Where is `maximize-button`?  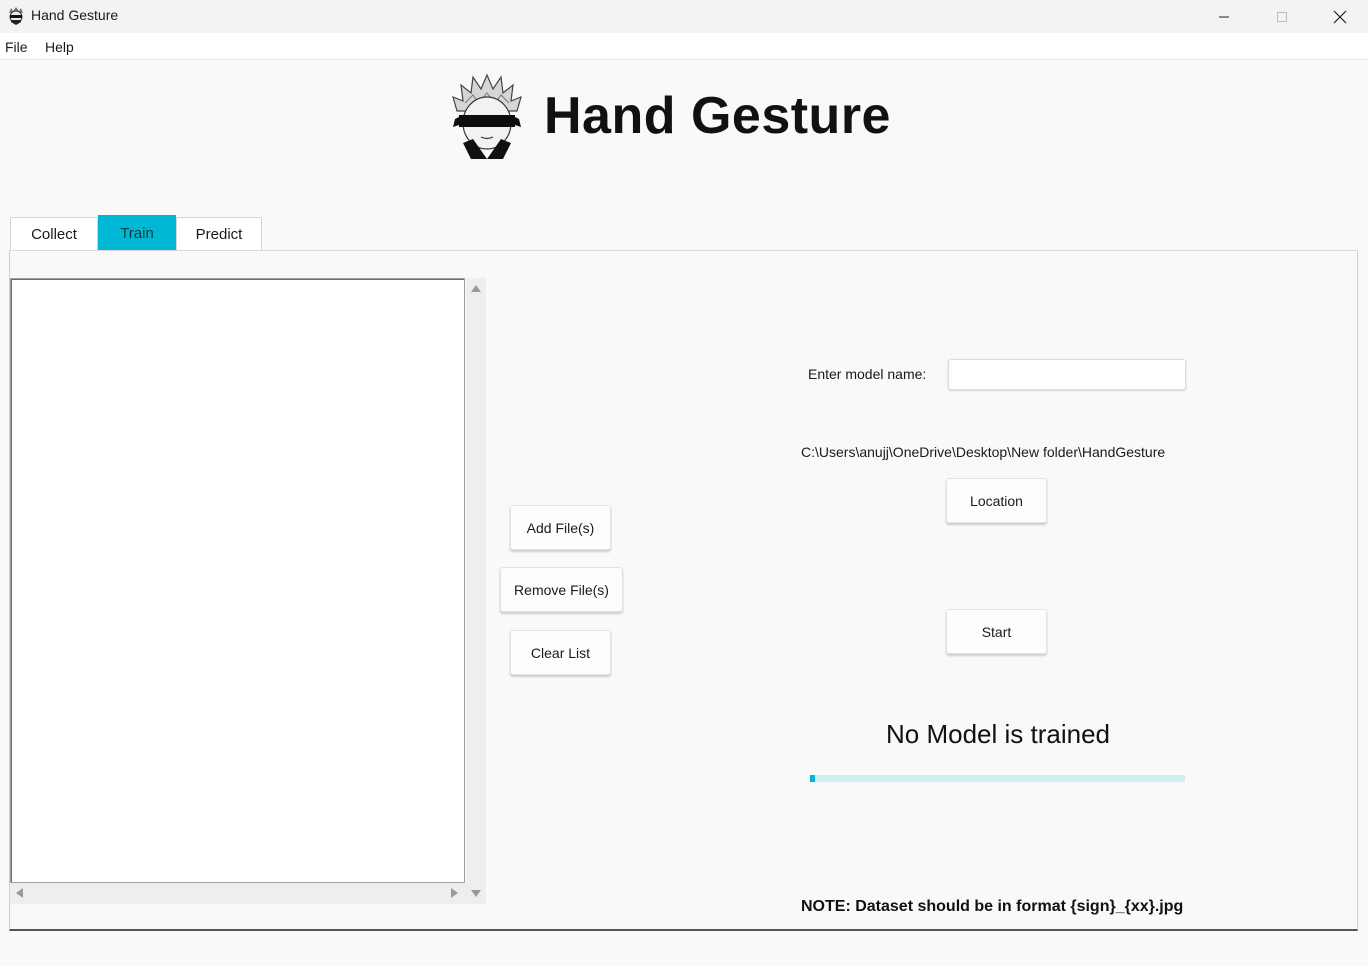 maximize-button is located at coordinates (1282, 16).